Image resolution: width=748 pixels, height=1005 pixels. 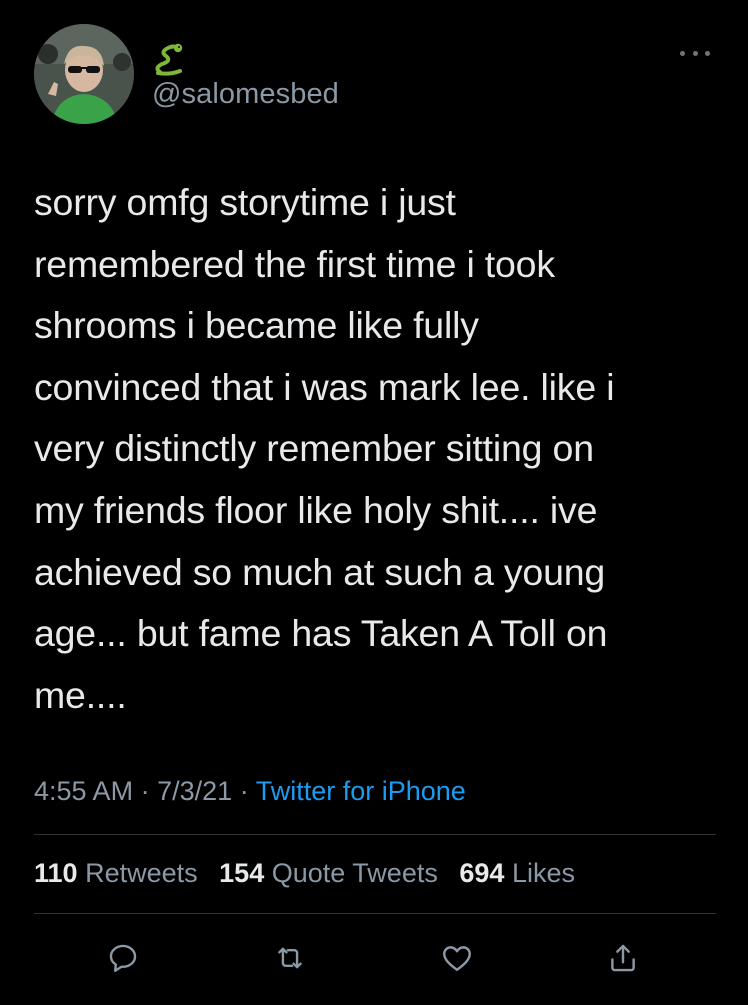 What do you see at coordinates (194, 791) in the screenshot?
I see `tweet-date: 7/3/21` at bounding box center [194, 791].